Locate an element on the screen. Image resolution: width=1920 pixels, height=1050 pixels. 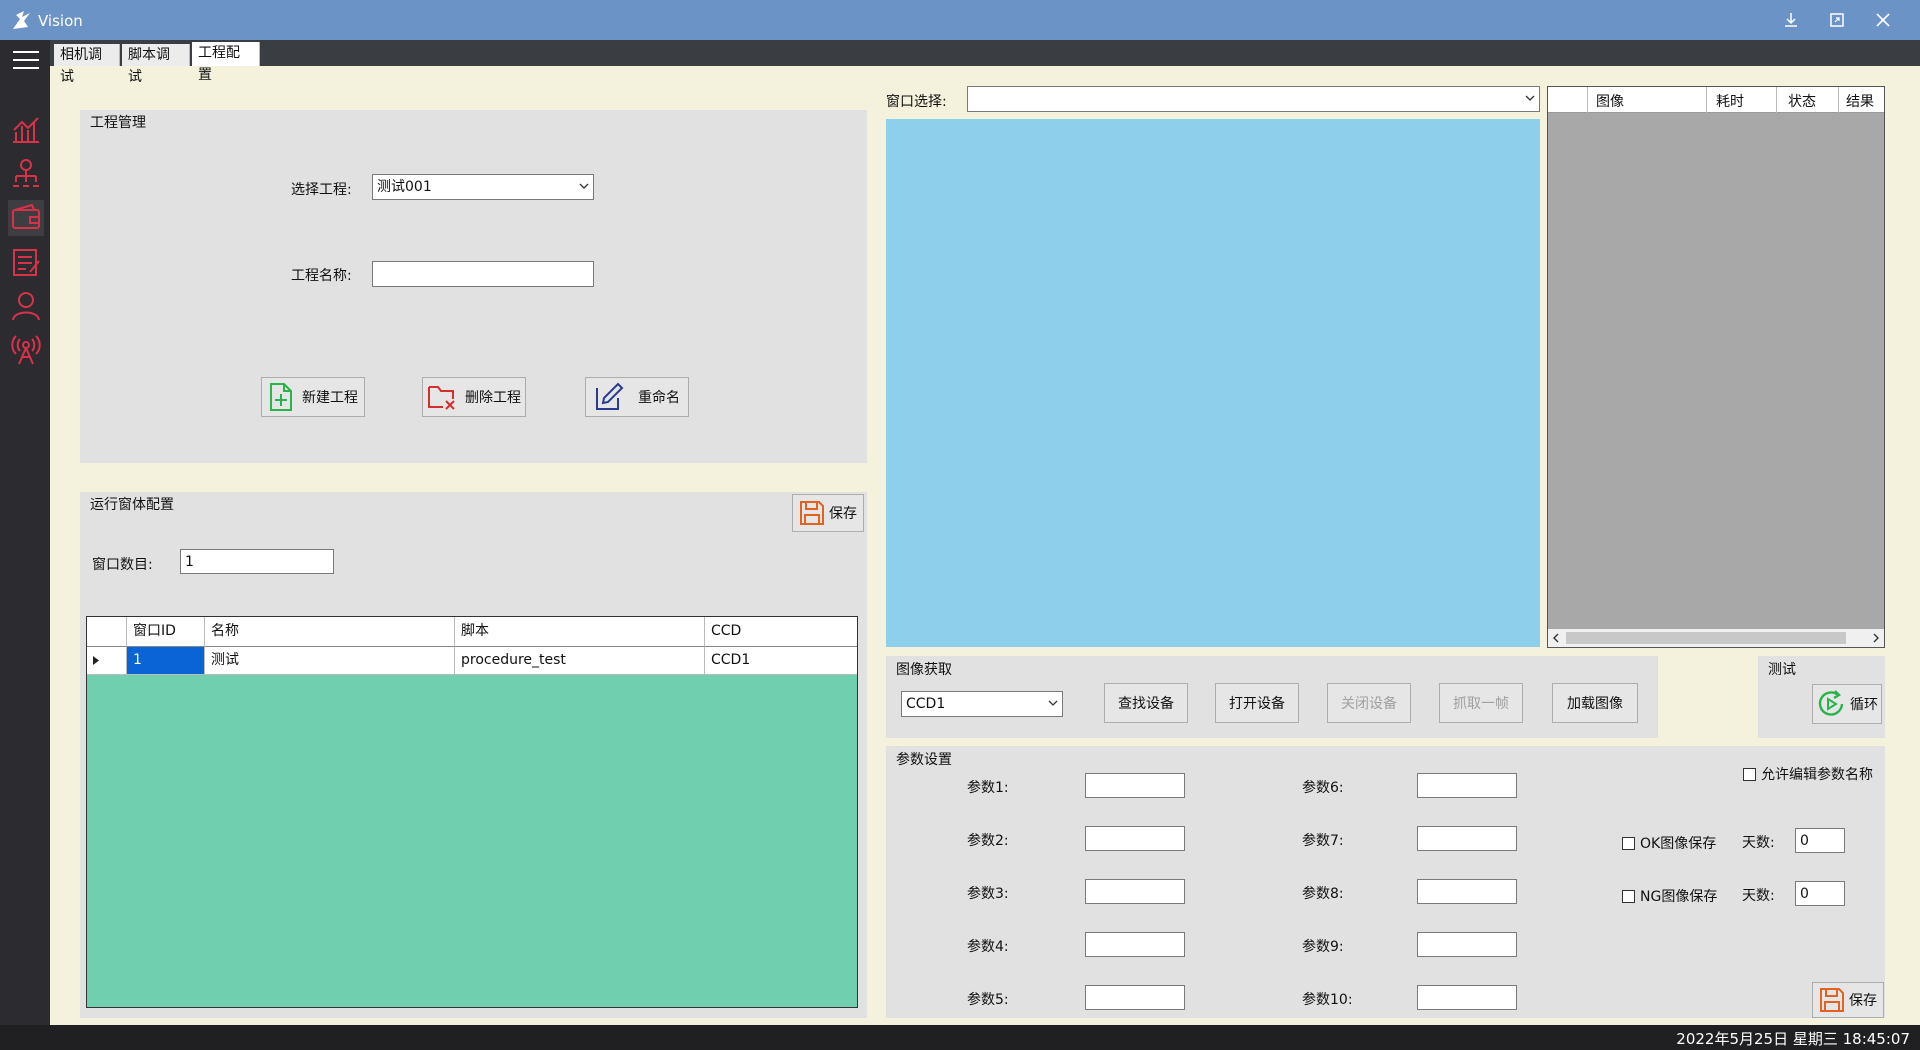
cell-window-id: 1 is located at coordinates (166, 661).